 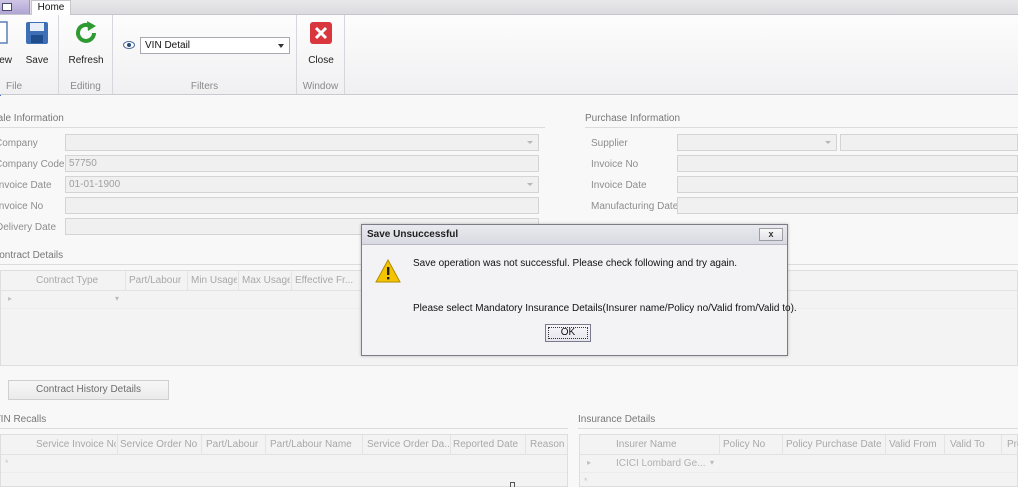 I want to click on company-code-field: 57750, so click(x=302, y=163).